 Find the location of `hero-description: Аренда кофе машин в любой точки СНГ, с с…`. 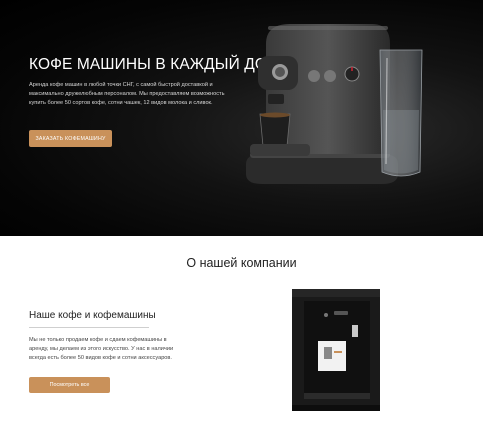

hero-description: Аренда кофе машин в любой точки СНГ, с с… is located at coordinates (127, 94).